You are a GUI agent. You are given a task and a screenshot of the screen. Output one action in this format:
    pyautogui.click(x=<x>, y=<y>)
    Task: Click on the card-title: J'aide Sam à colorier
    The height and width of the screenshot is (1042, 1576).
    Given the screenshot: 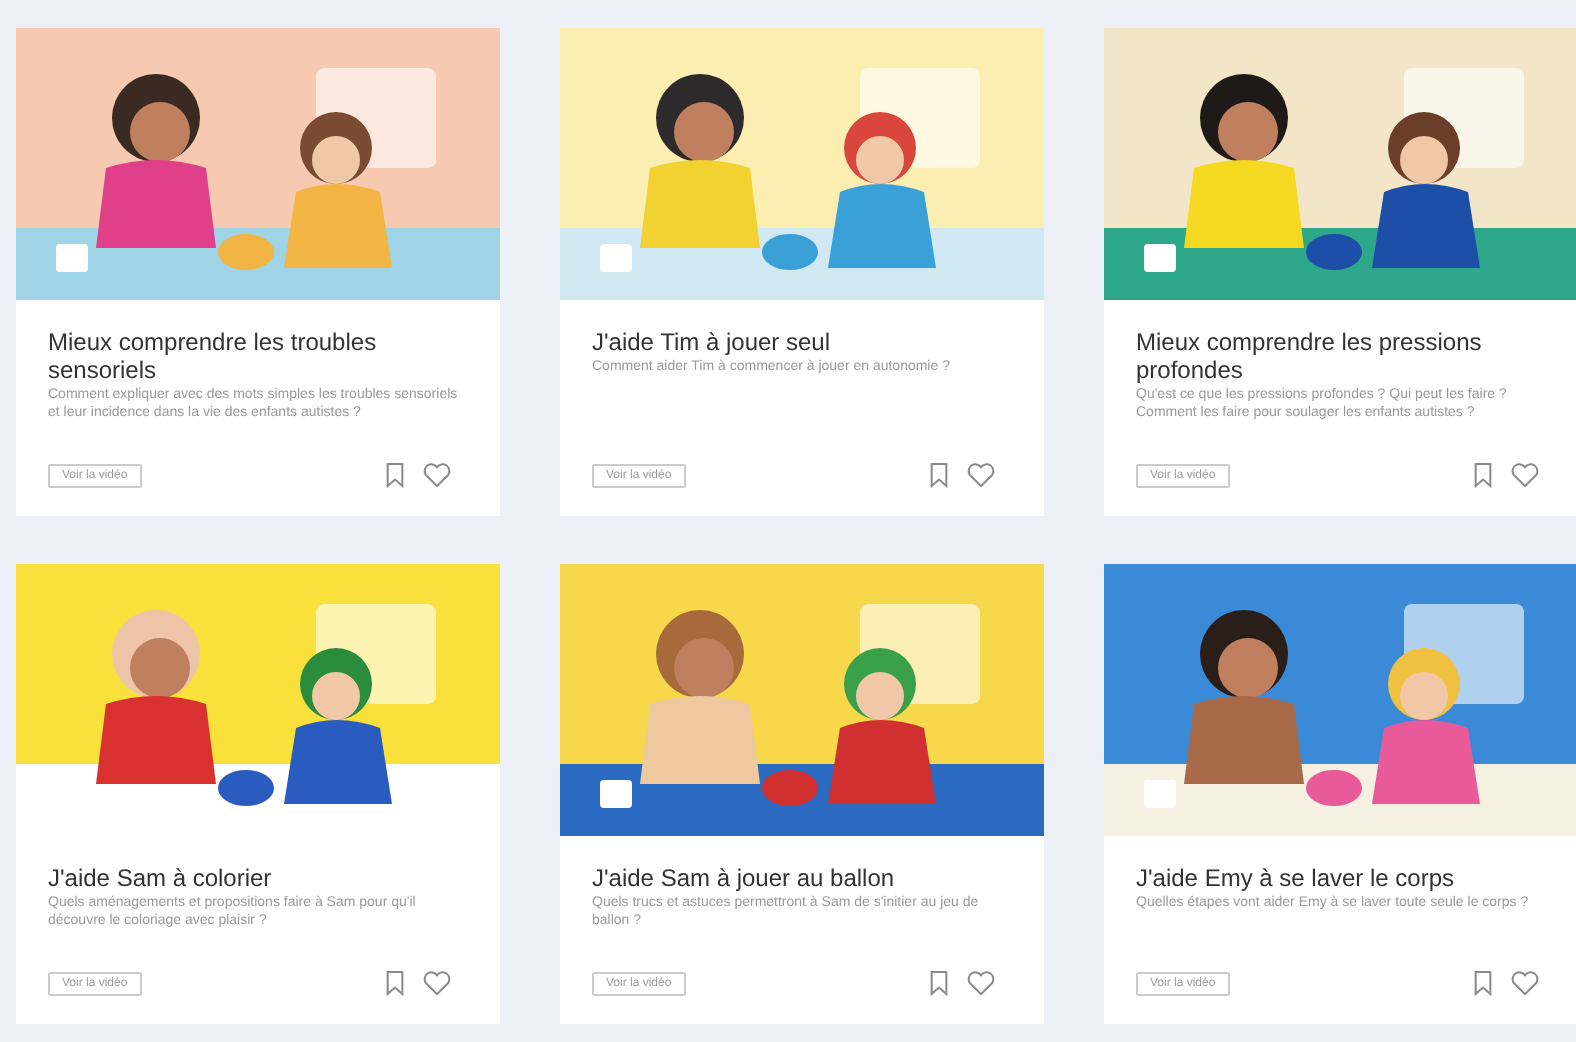 What is the action you would take?
    pyautogui.click(x=161, y=878)
    